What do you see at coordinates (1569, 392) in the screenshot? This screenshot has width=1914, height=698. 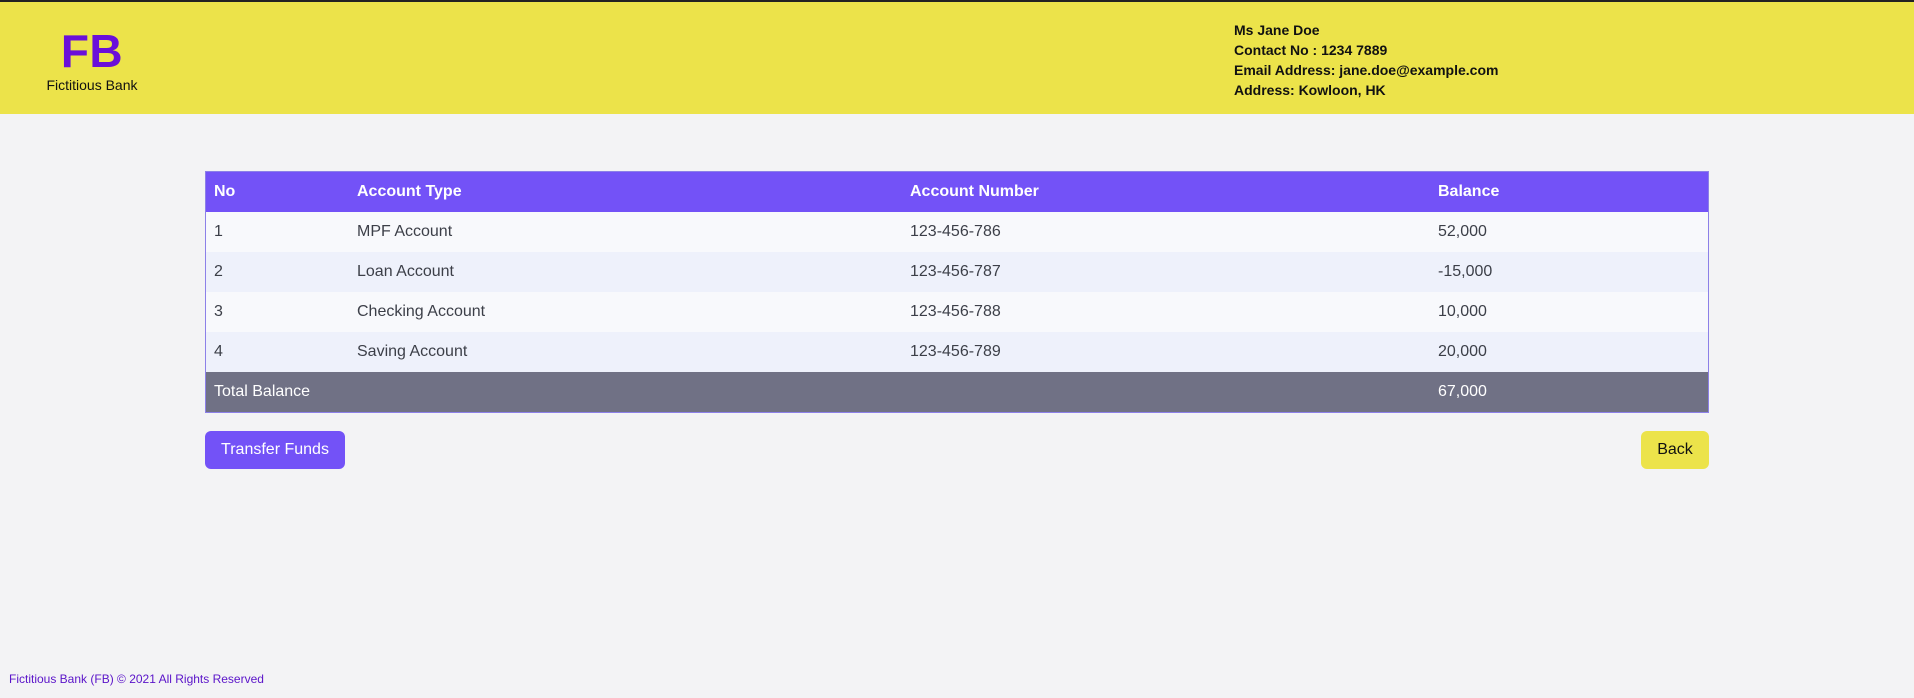 I see `total-balance-value: 67,000` at bounding box center [1569, 392].